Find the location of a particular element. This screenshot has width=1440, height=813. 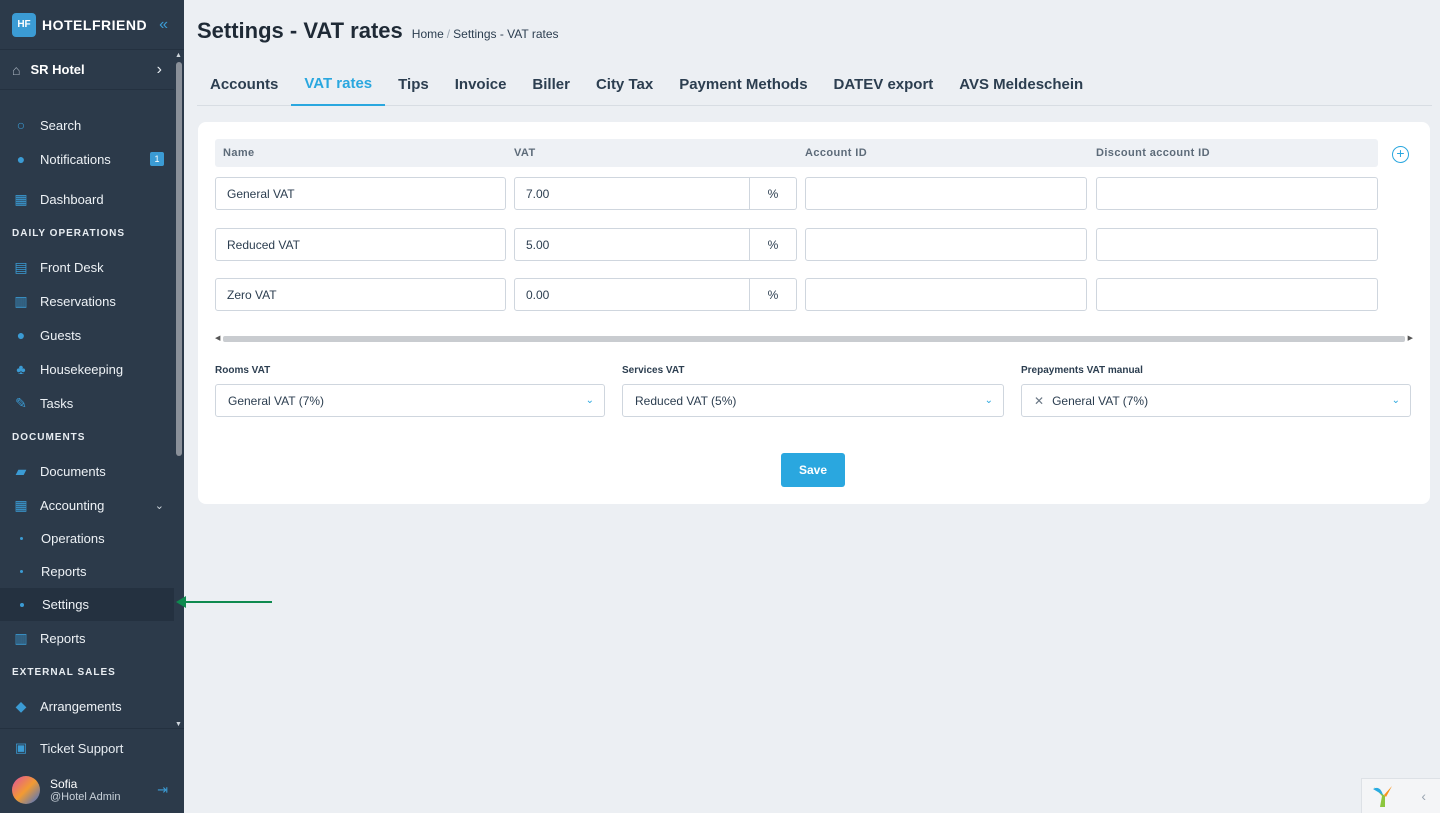

sidebar-item-housekeeping: ♣ Housekeeping is located at coordinates (87, 369).